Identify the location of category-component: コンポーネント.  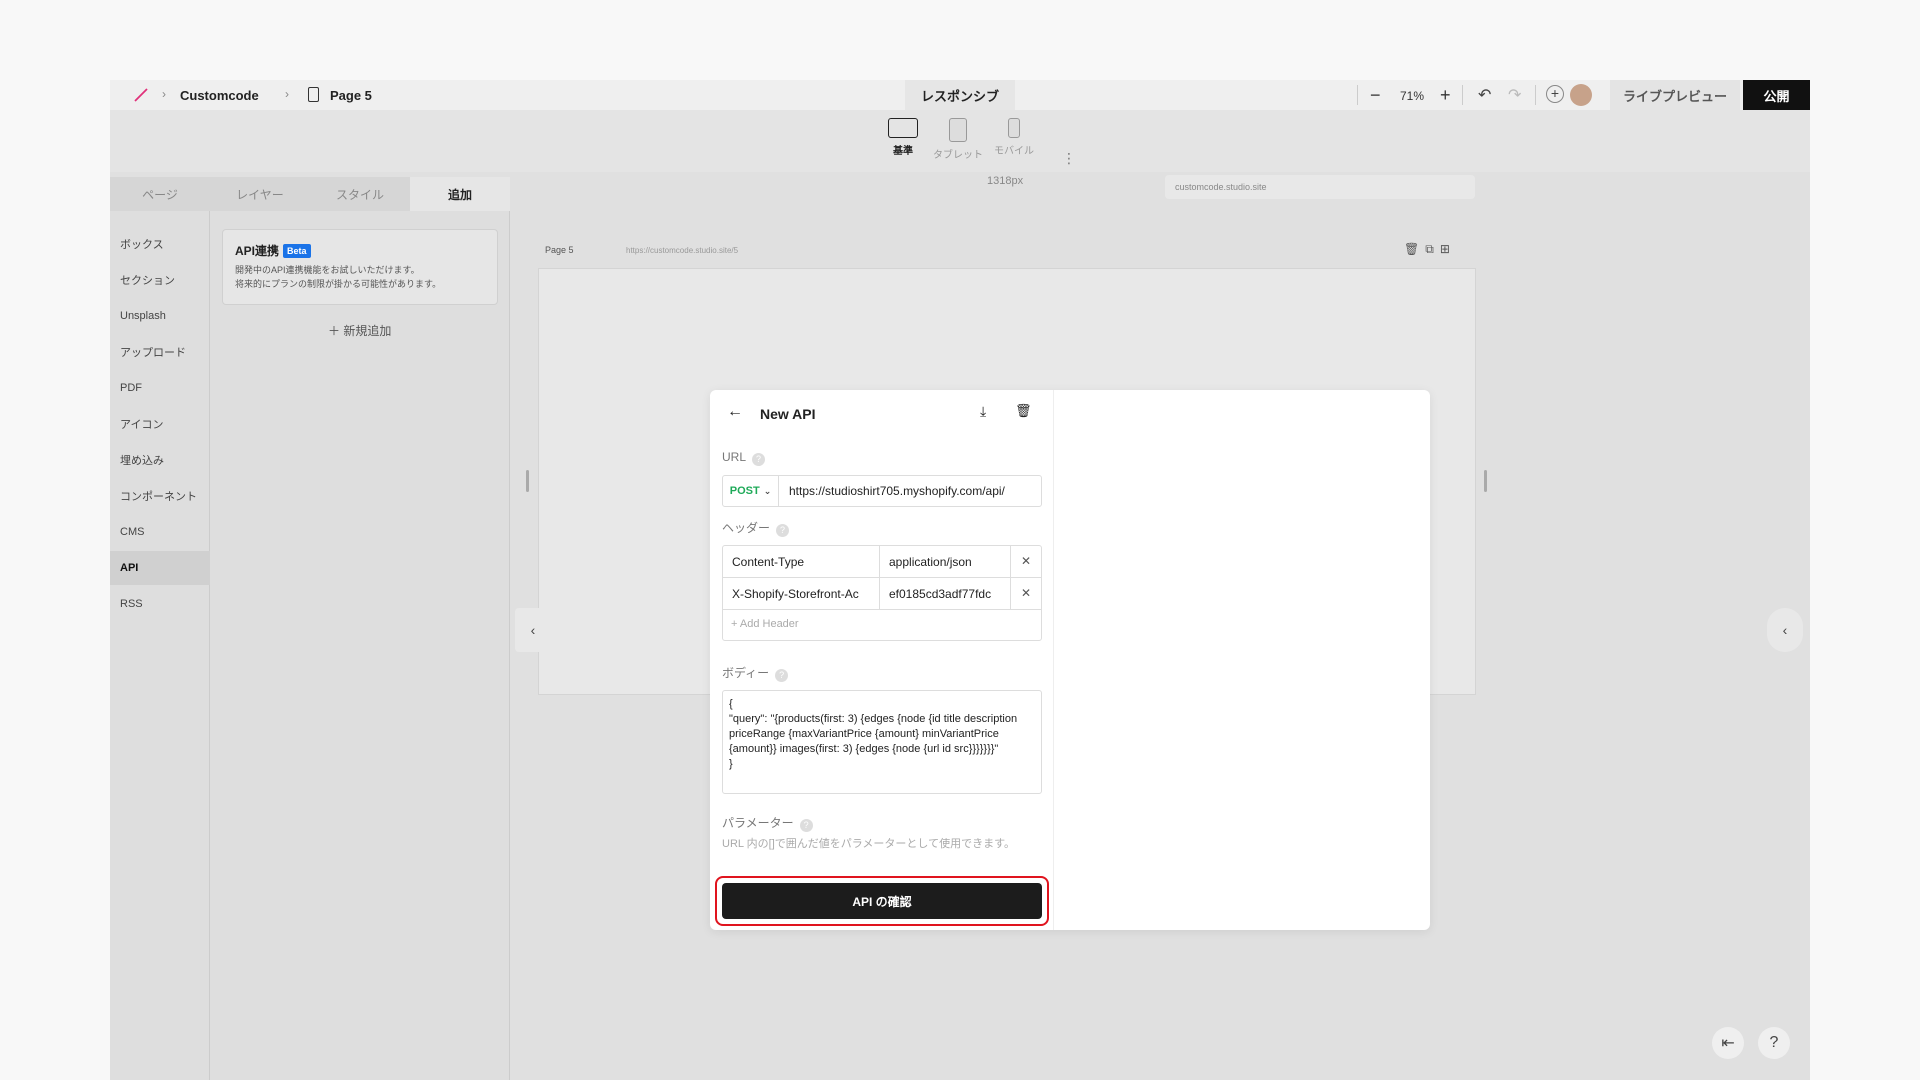
(160, 496).